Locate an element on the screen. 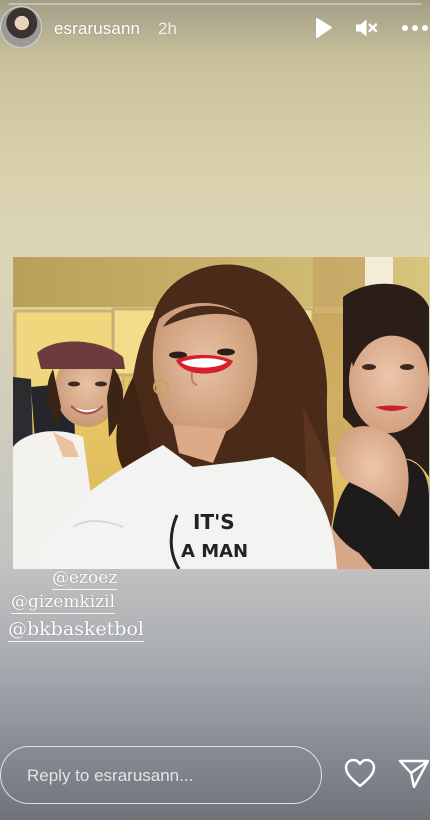 This screenshot has width=430, height=820. profile-avatar is located at coordinates (21, 27).